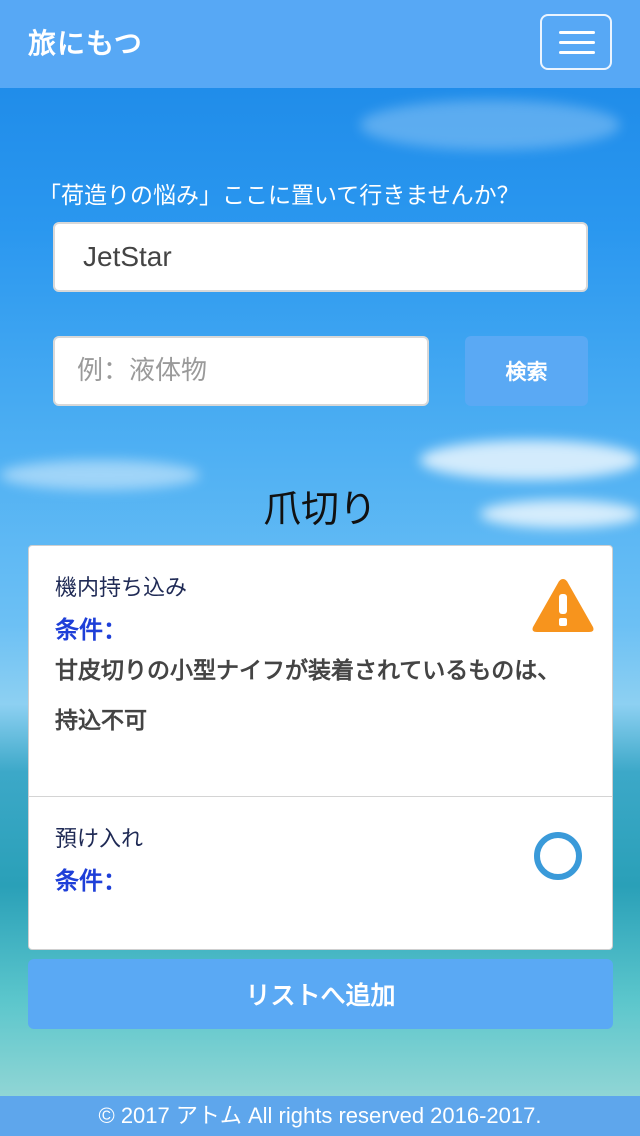 This screenshot has width=640, height=1136. I want to click on brand-logo: 旅にもつ, so click(85, 42).